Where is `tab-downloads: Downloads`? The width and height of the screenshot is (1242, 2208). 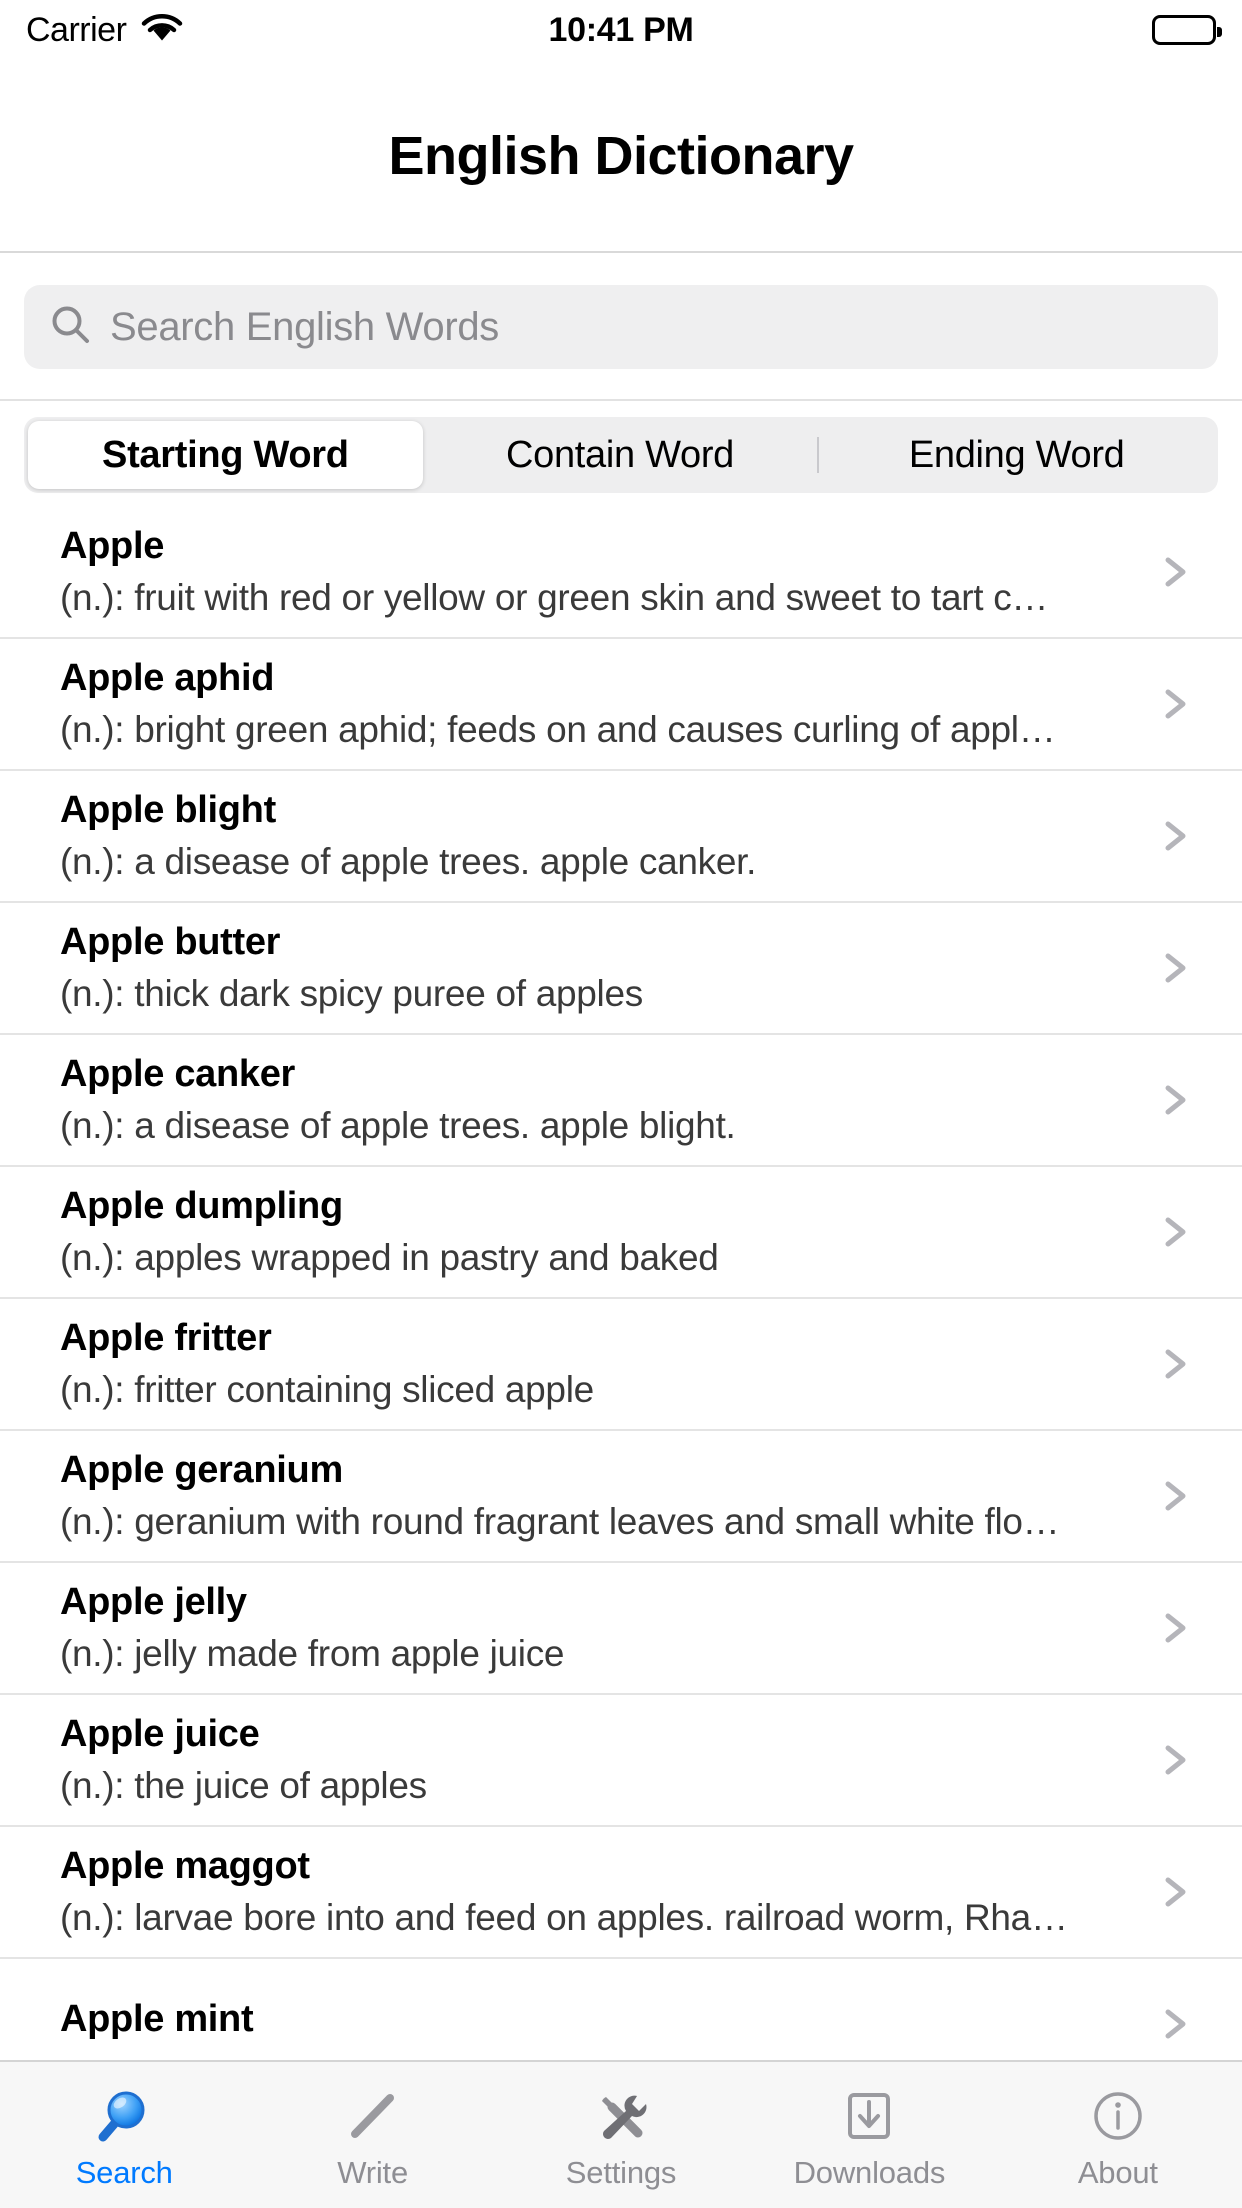
tab-downloads: Downloads is located at coordinates (869, 2135).